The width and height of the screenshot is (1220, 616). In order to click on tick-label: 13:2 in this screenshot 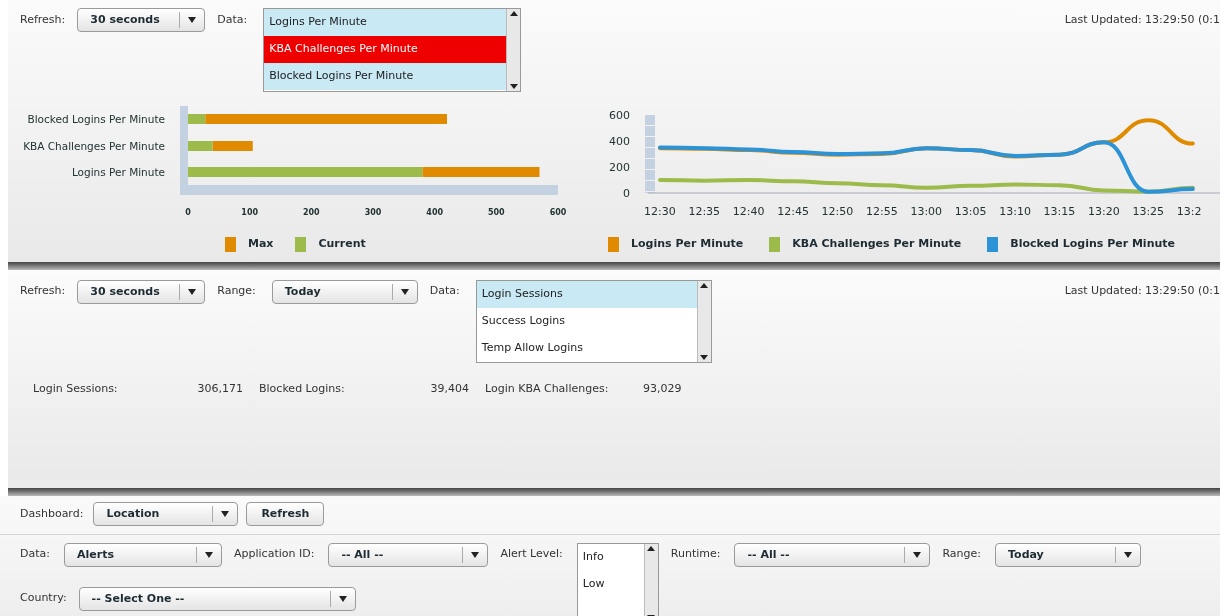, I will do `click(1189, 211)`.